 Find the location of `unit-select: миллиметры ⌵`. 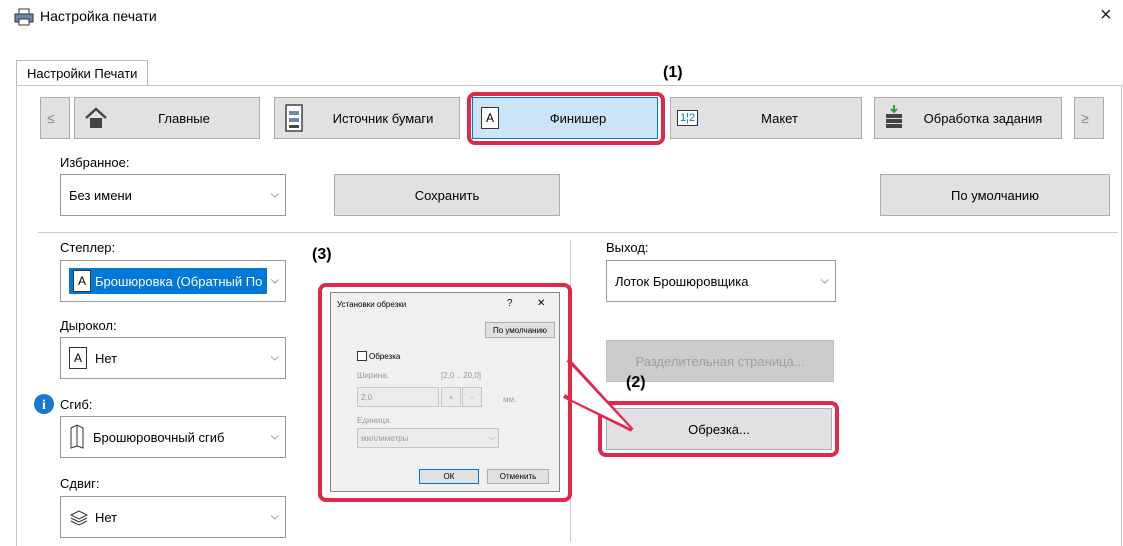

unit-select: миллиметры ⌵ is located at coordinates (428, 438).